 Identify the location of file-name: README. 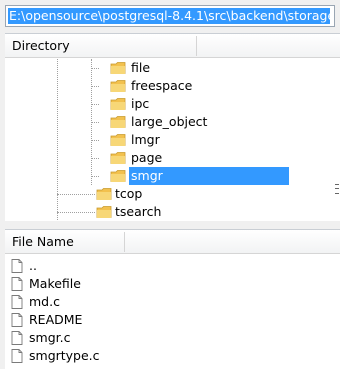
(56, 319).